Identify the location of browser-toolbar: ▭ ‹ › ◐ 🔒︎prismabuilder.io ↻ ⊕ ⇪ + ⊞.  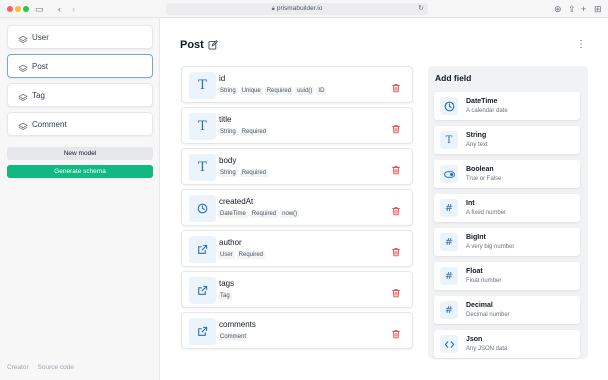
(304, 9).